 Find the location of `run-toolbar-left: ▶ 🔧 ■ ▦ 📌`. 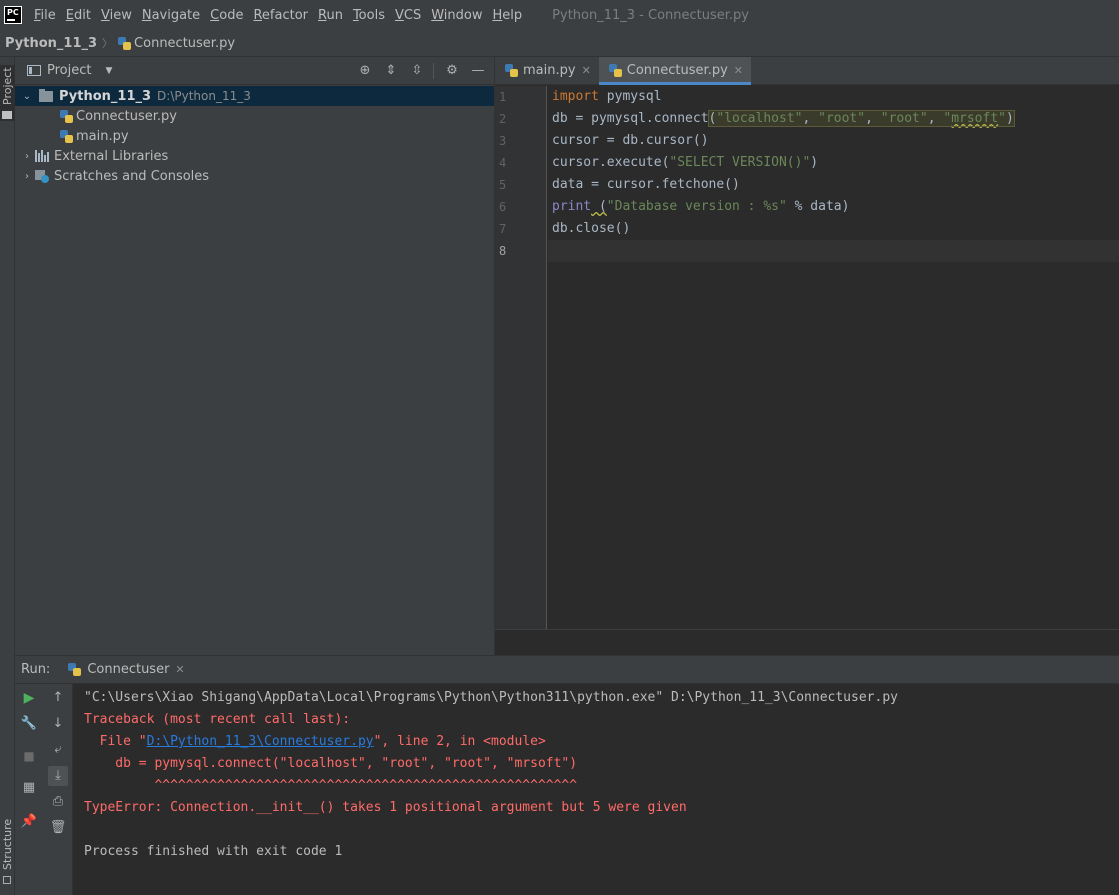

run-toolbar-left: ▶ 🔧 ■ ▦ 📌 is located at coordinates (29, 789).